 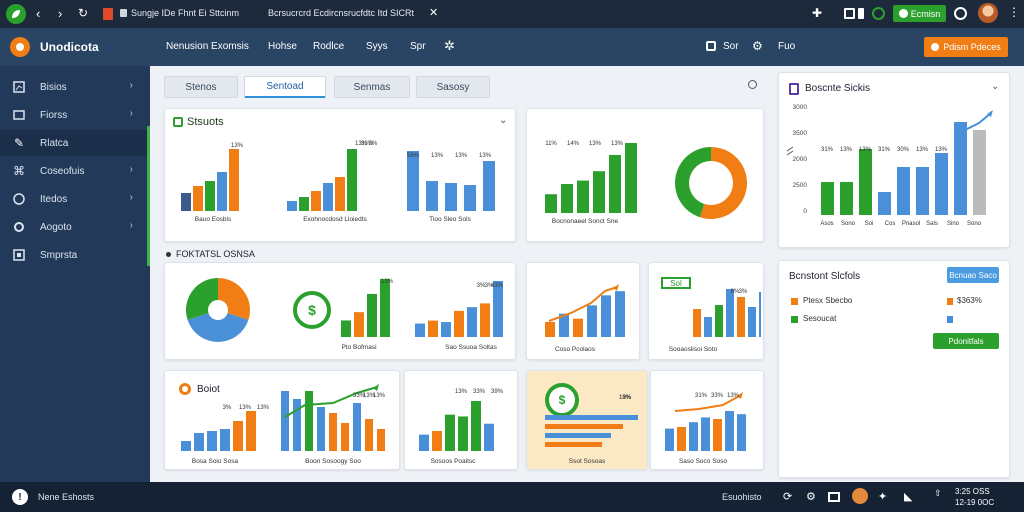 I want to click on menu-icon: ⋮, so click(x=1014, y=12).